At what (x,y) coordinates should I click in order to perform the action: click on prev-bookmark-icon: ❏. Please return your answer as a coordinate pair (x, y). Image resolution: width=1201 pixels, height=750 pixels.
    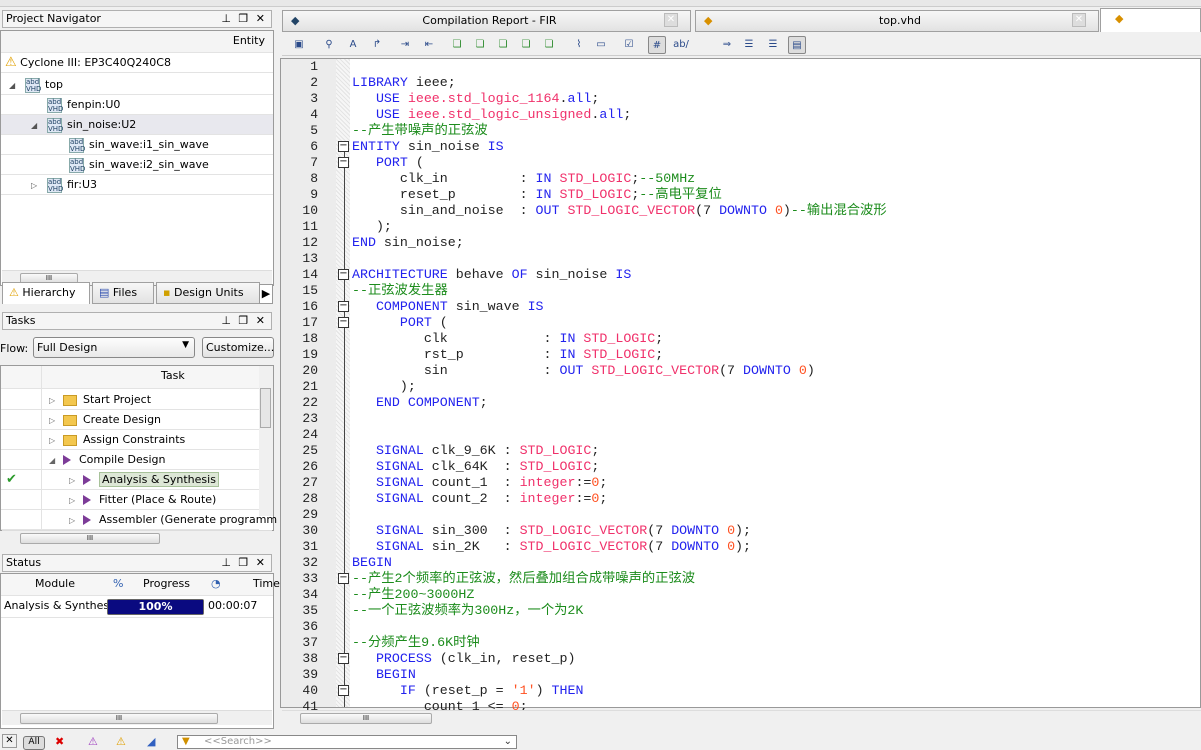
    Looking at the image, I should click on (503, 45).